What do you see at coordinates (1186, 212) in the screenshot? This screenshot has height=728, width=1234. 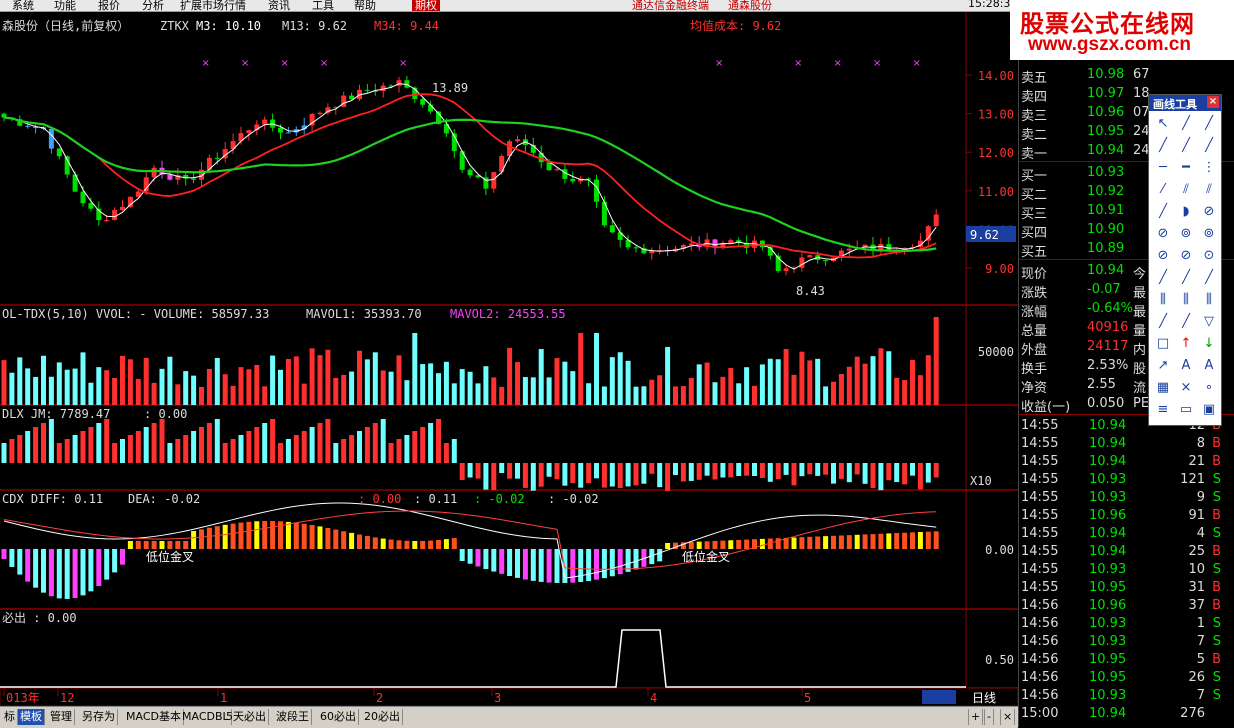 I see `drawing-tool-icon: ◗` at bounding box center [1186, 212].